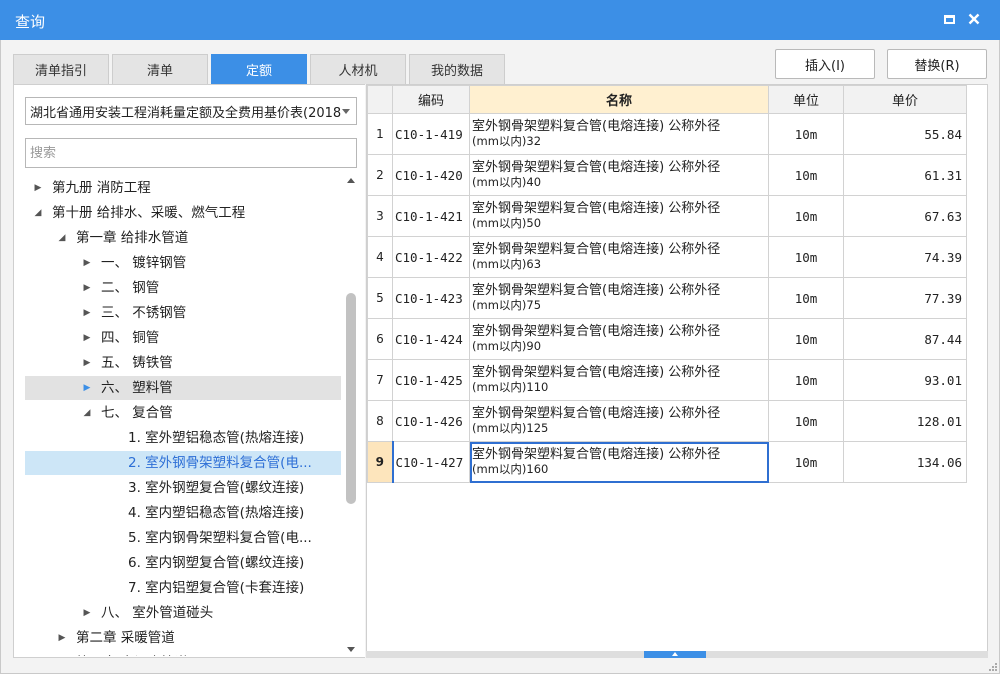 This screenshot has width=1000, height=674. What do you see at coordinates (992, 666) in the screenshot?
I see `resize-grip-icon` at bounding box center [992, 666].